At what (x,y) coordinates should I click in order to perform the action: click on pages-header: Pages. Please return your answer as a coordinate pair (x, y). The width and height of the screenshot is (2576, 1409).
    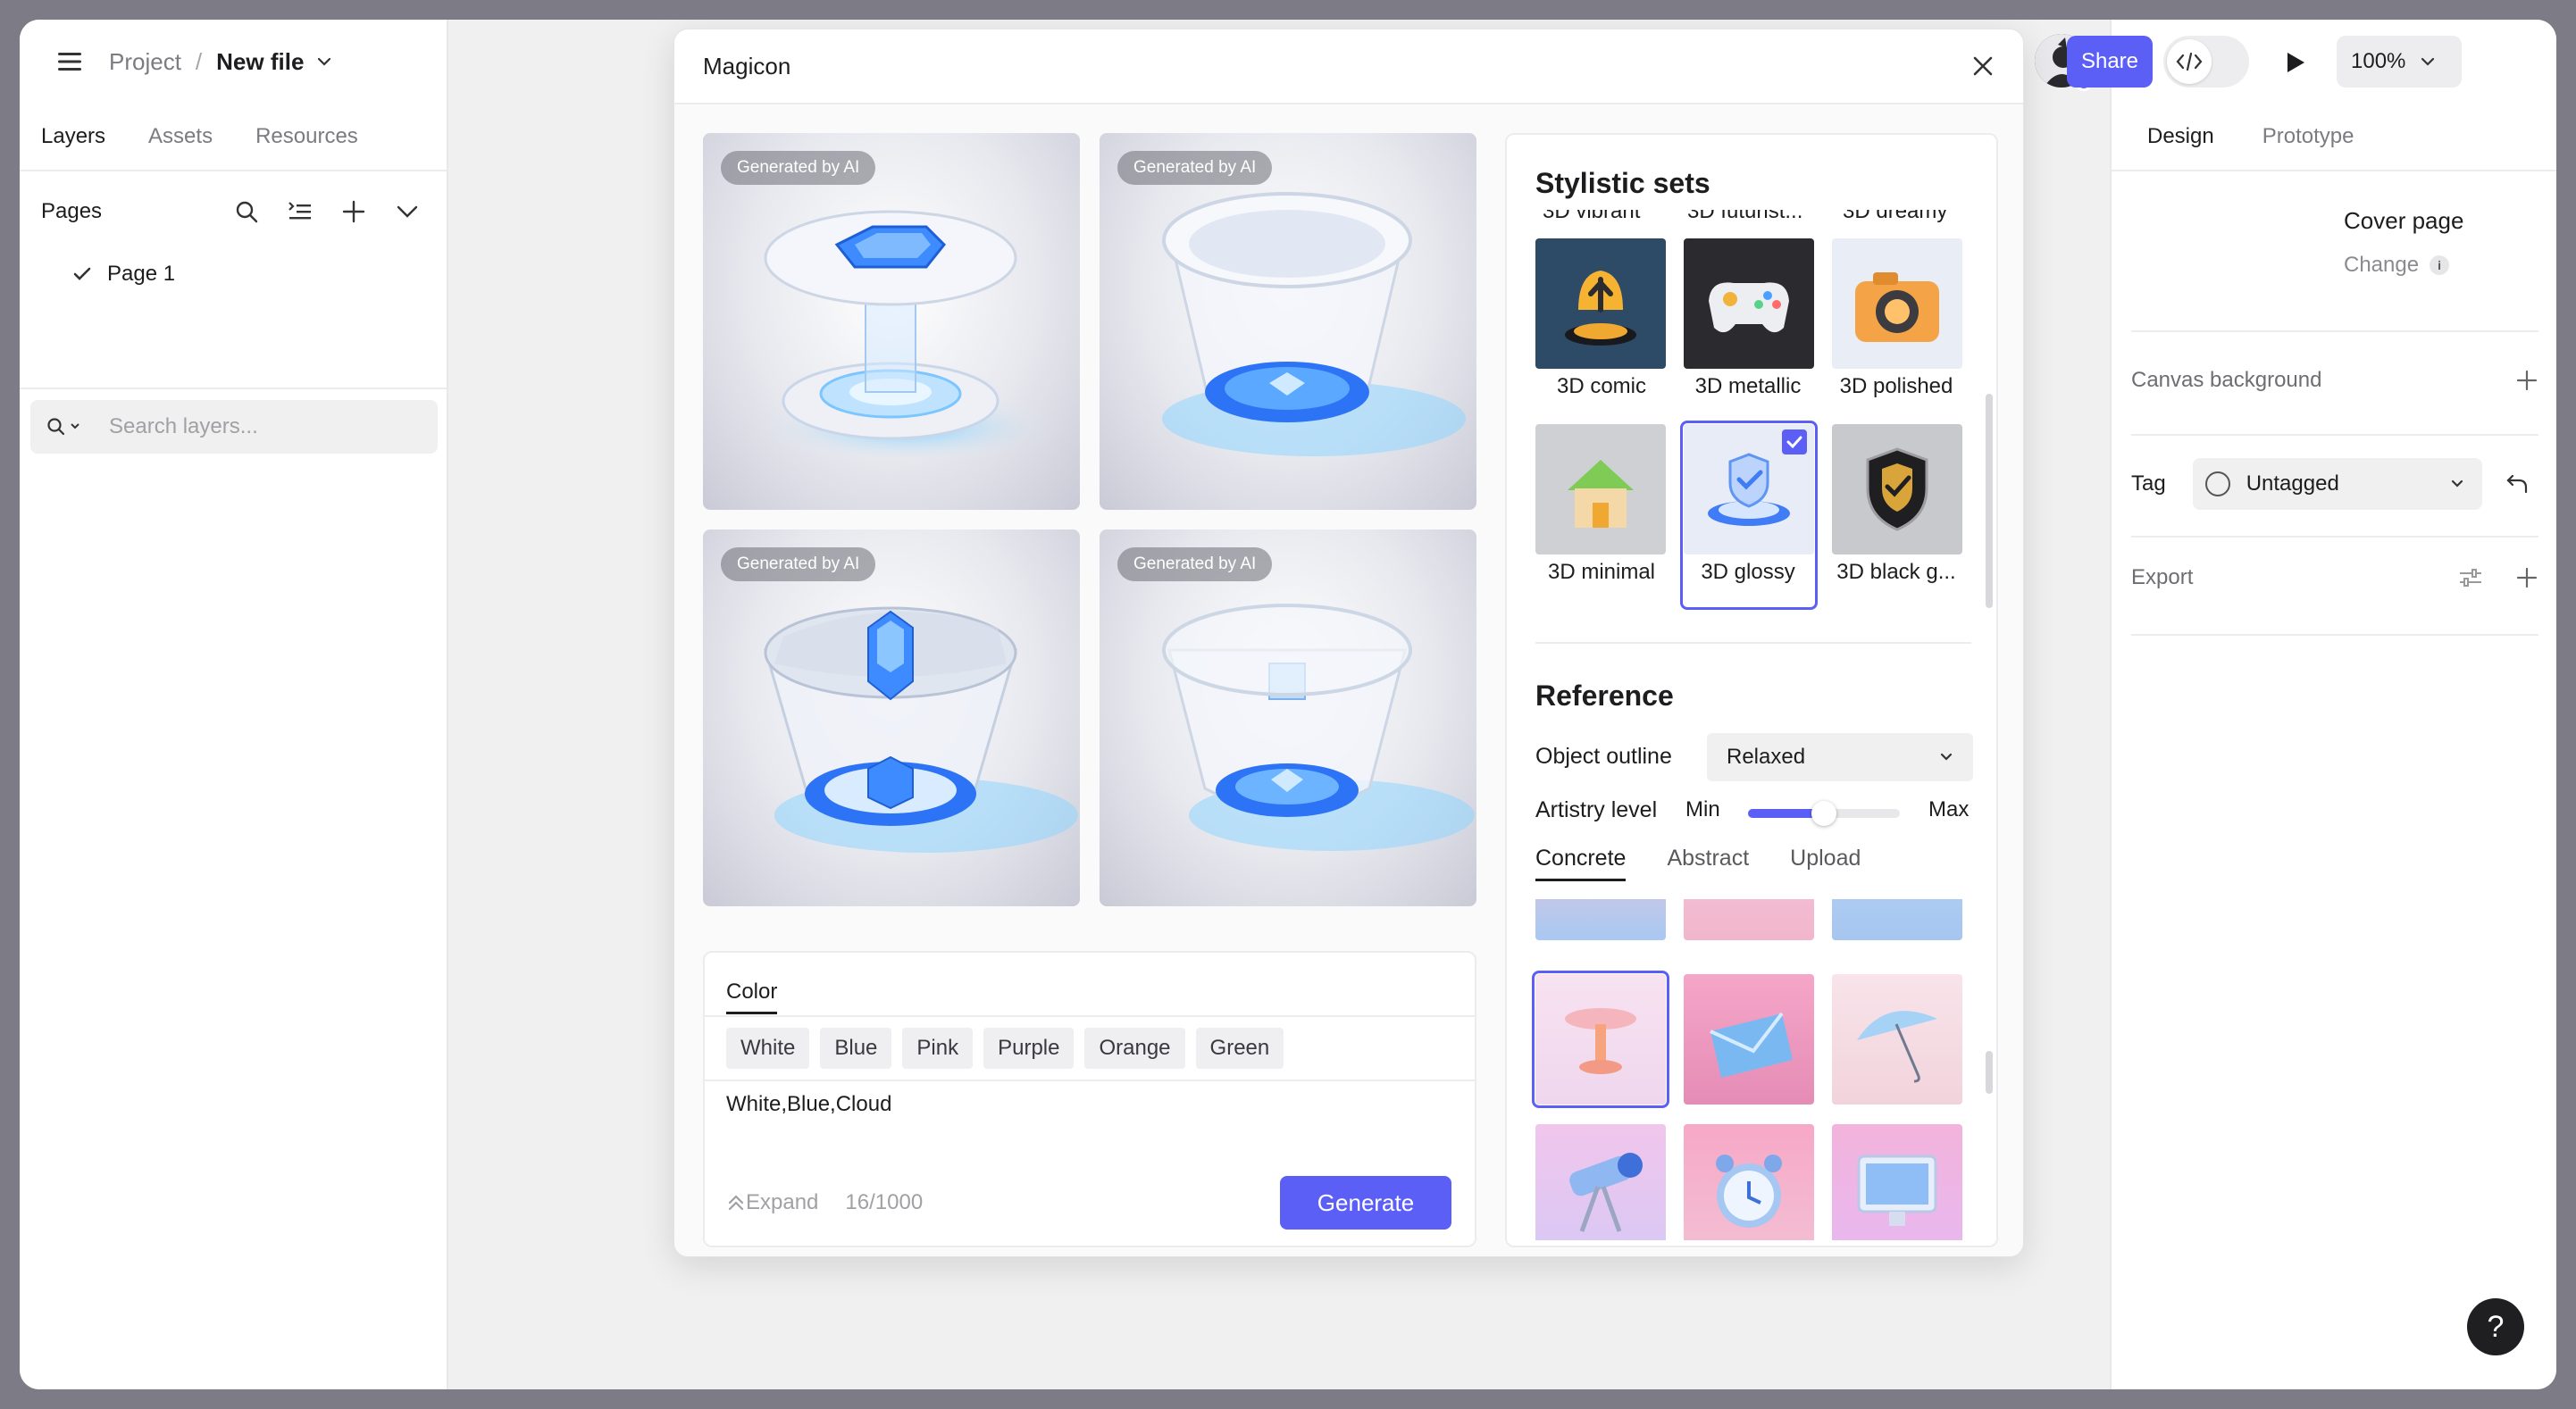
    Looking at the image, I should click on (233, 211).